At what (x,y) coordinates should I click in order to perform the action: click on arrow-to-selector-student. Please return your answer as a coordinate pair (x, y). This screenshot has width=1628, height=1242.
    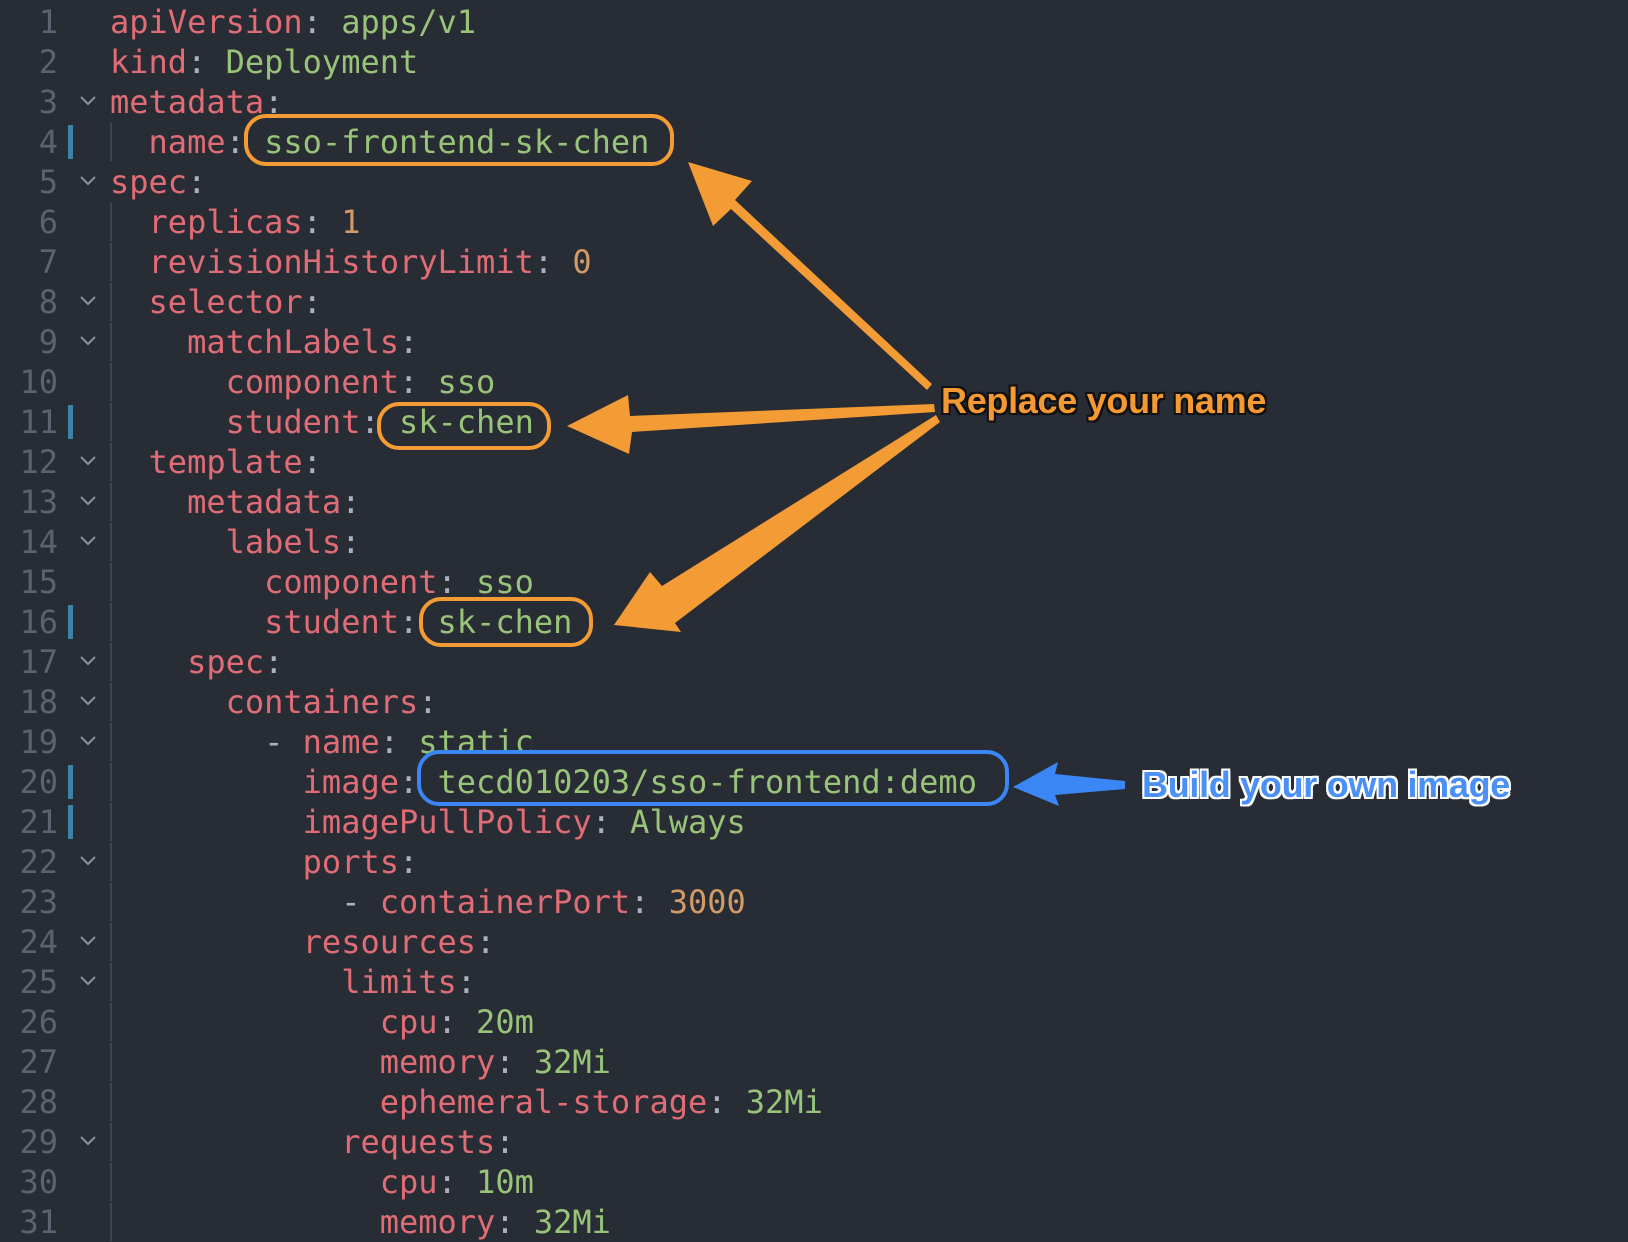
    Looking at the image, I should click on (751, 424).